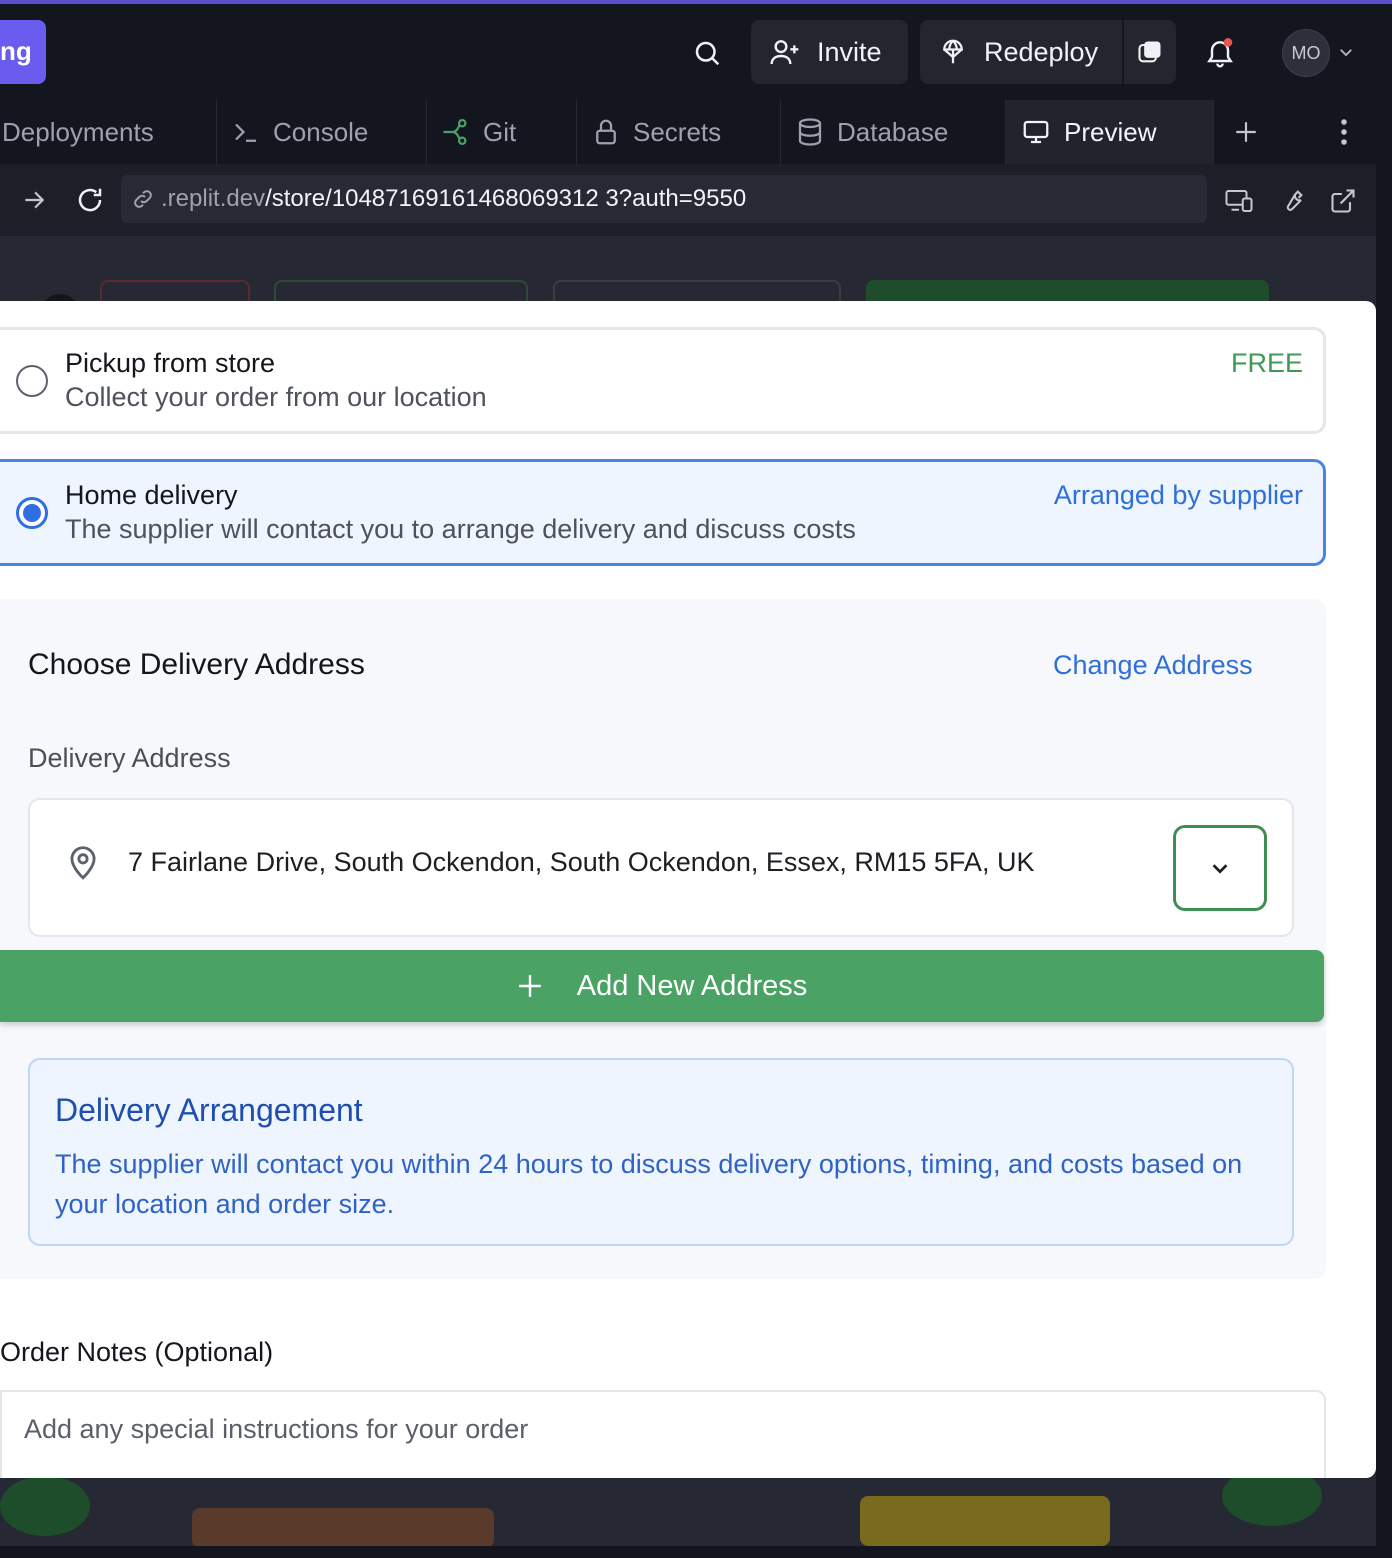 This screenshot has width=1392, height=1558. What do you see at coordinates (213, 198) in the screenshot?
I see `url-domain: .replit.dev` at bounding box center [213, 198].